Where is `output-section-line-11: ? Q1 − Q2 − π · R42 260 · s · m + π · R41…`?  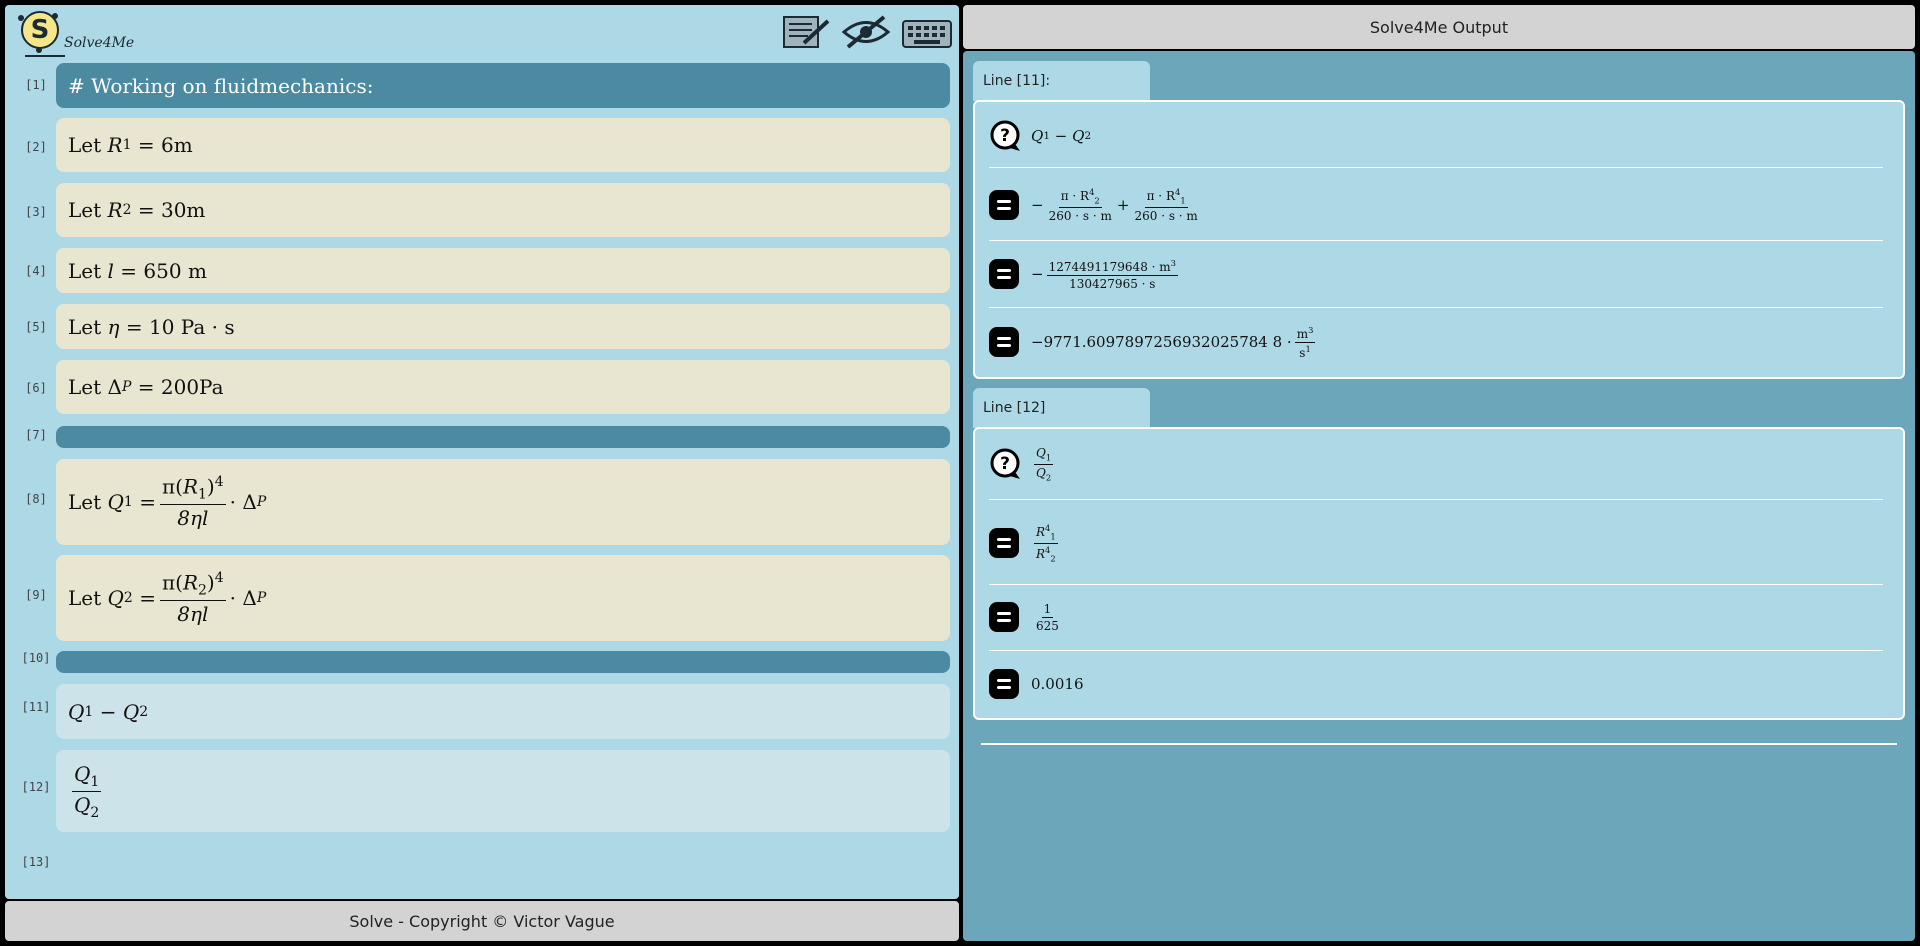 output-section-line-11: ? Q1 − Q2 − π · R42 260 · s · m + π · R41… is located at coordinates (1439, 239).